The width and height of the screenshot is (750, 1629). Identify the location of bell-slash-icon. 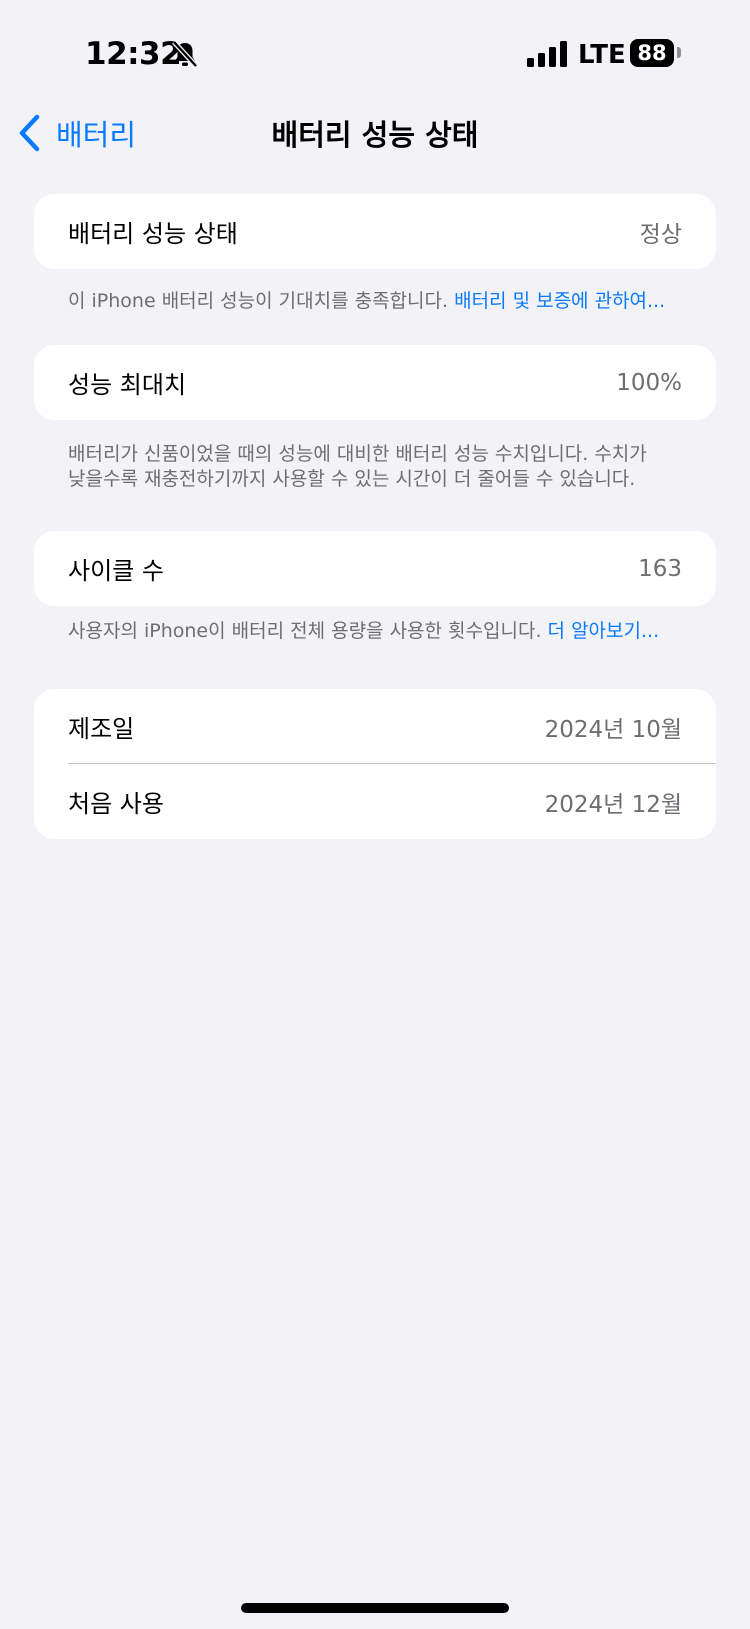
(185, 54).